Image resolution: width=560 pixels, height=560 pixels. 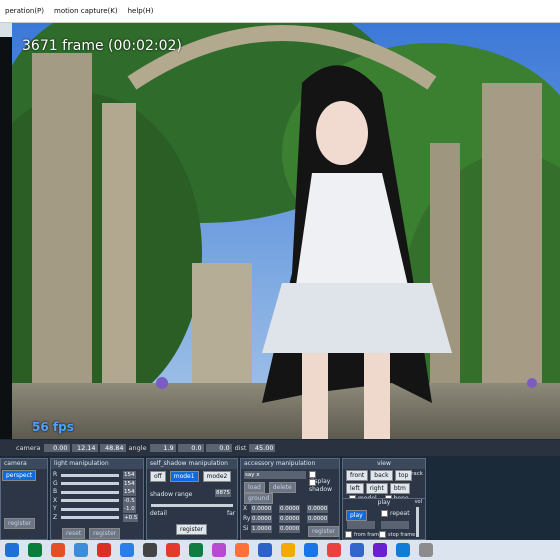 I want to click on shadow-mode1-button: mode1, so click(x=184, y=476).